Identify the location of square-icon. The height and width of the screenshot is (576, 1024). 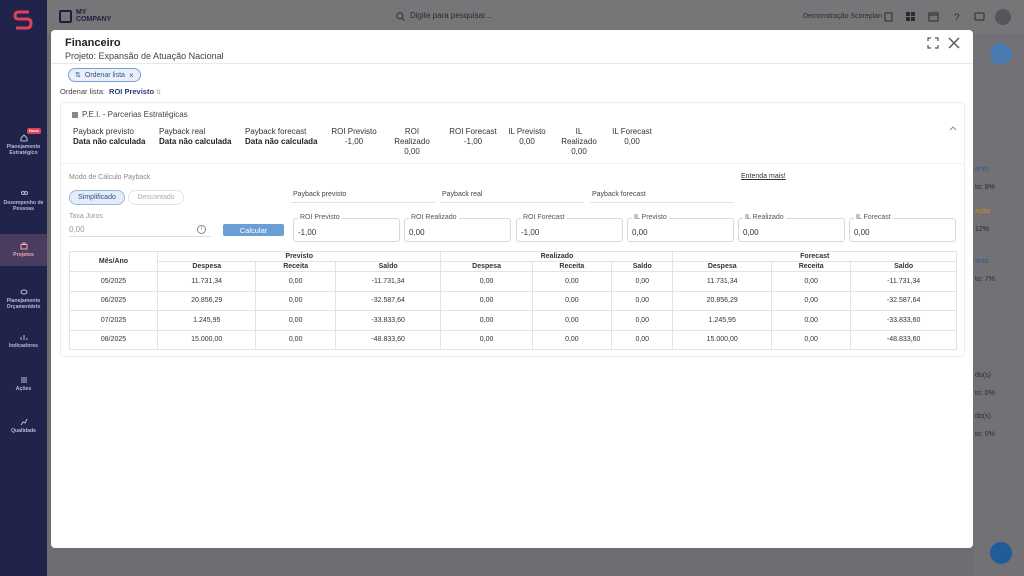
(75, 114).